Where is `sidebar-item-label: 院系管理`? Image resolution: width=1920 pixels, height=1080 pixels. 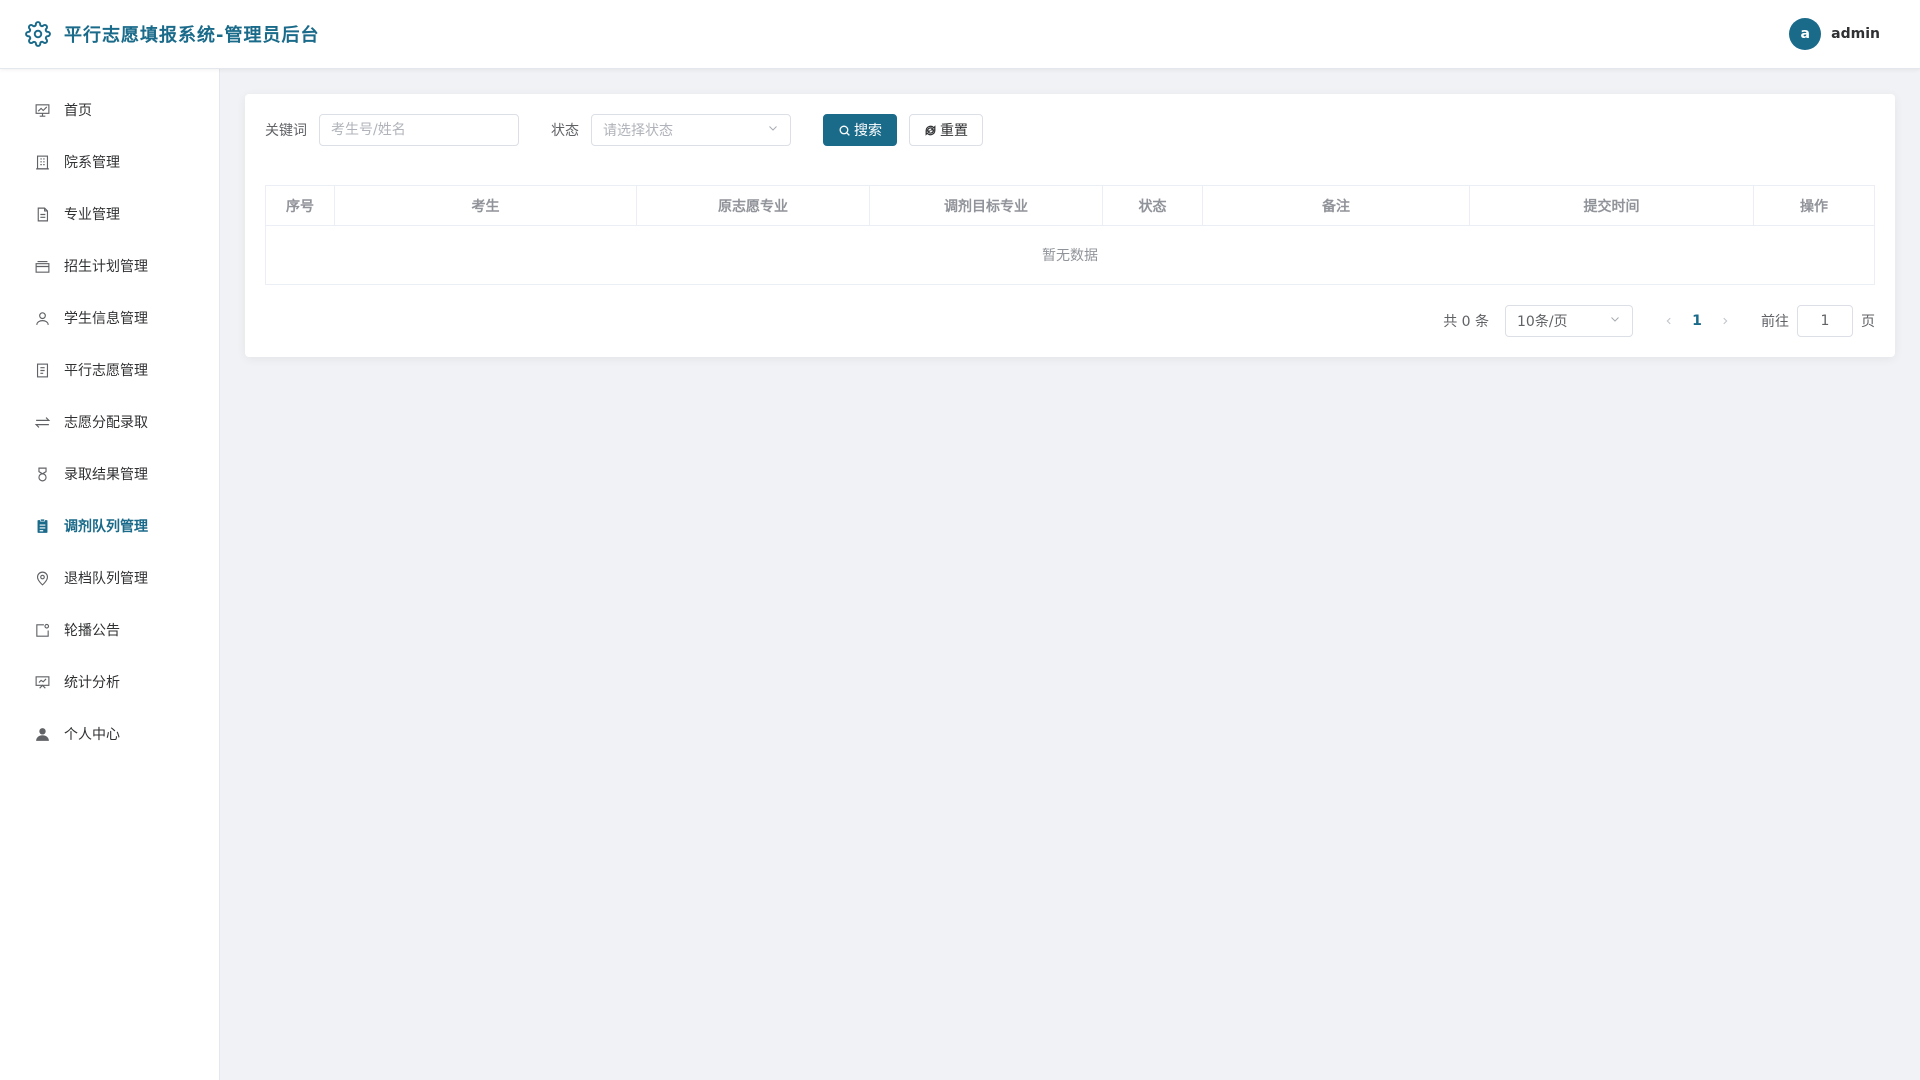
sidebar-item-label: 院系管理 is located at coordinates (92, 163).